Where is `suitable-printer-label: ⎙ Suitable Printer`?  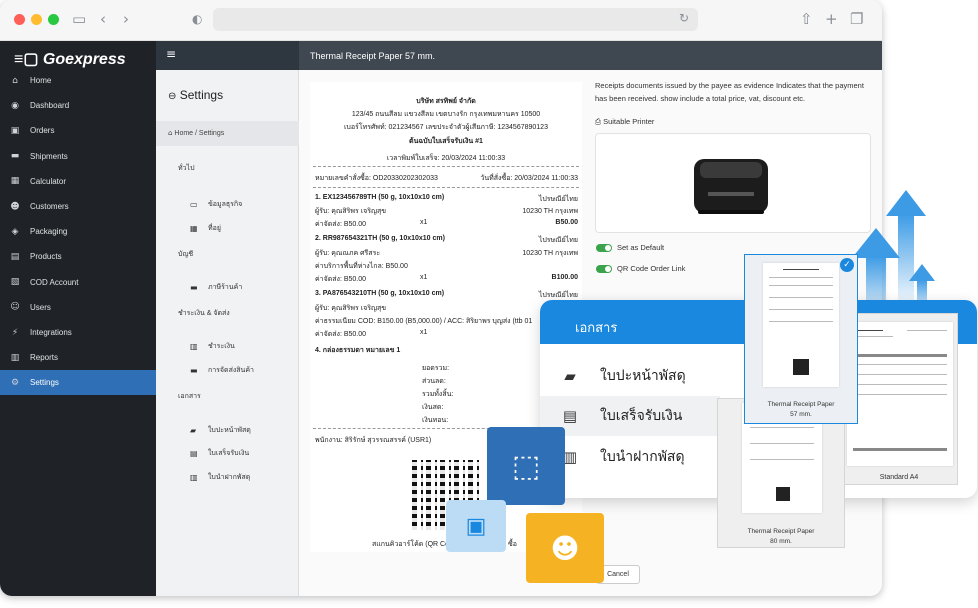 suitable-printer-label: ⎙ Suitable Printer is located at coordinates (735, 121).